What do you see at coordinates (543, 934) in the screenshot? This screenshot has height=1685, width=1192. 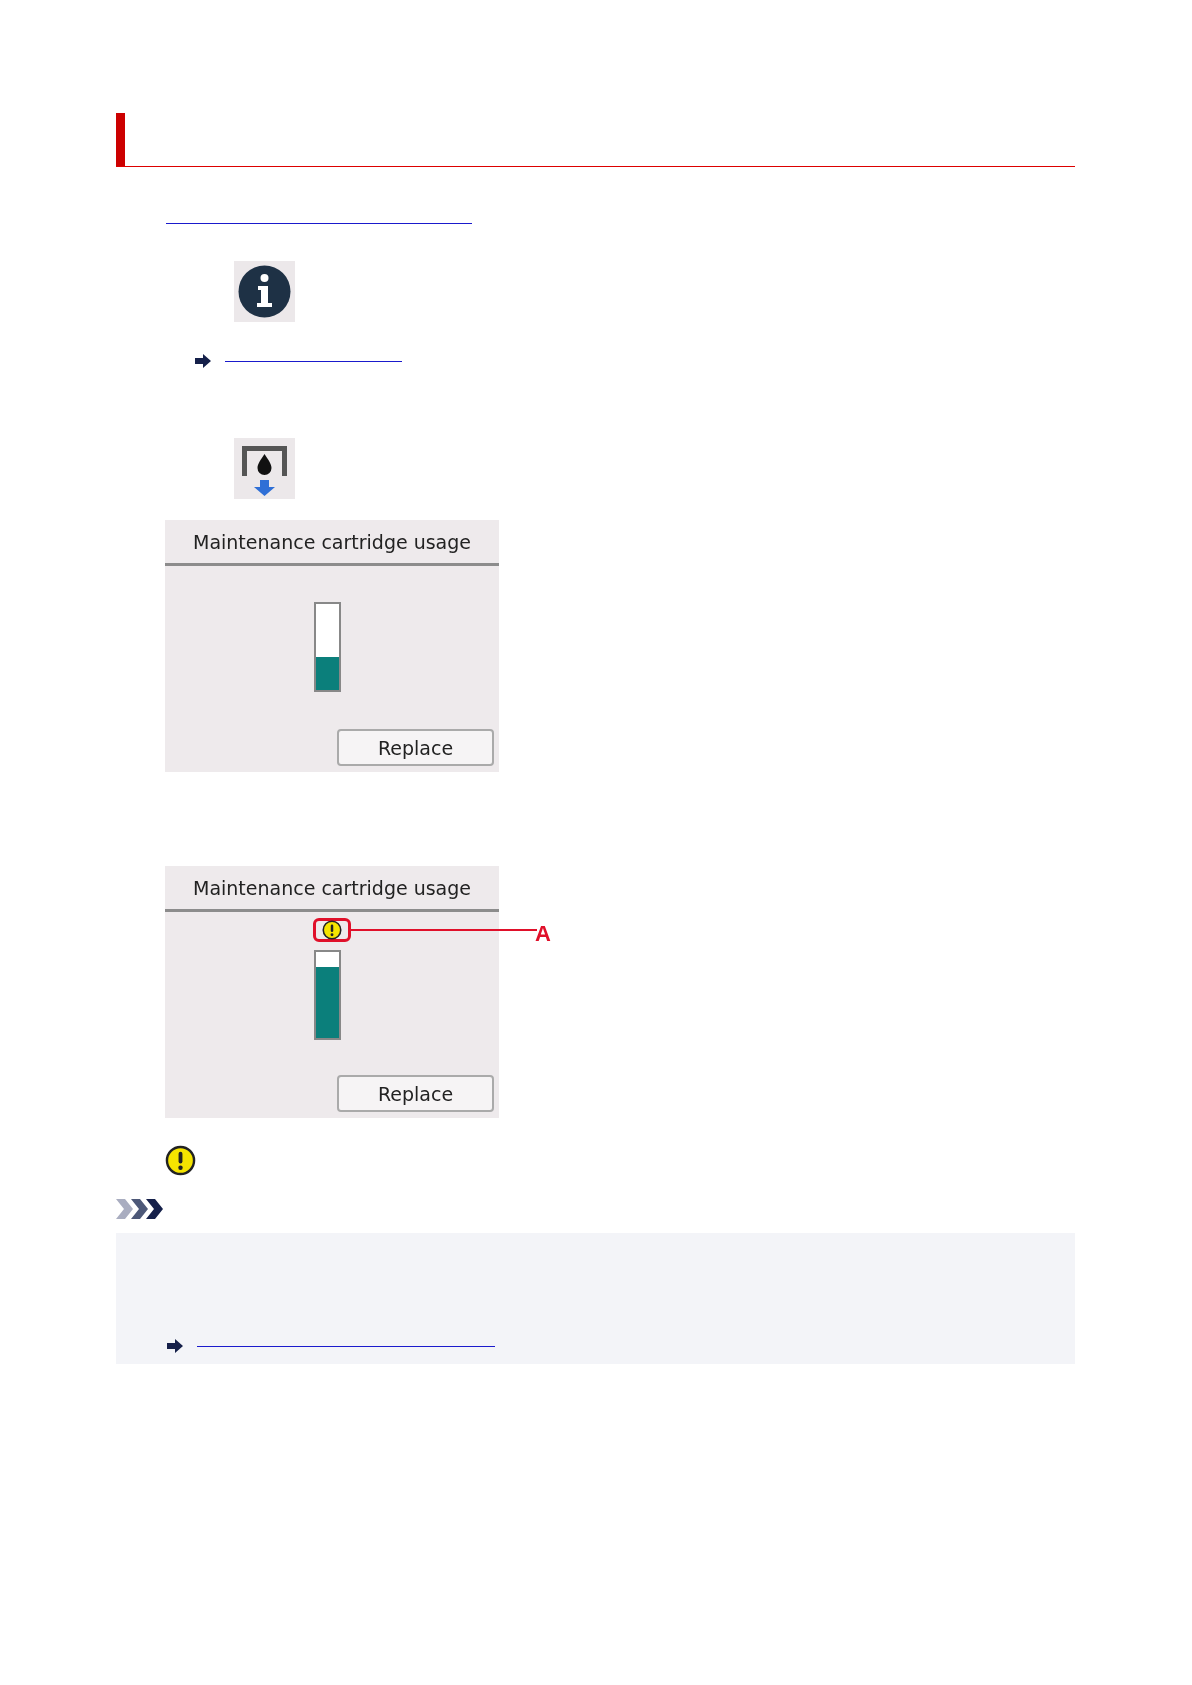 I see `callout-label: A` at bounding box center [543, 934].